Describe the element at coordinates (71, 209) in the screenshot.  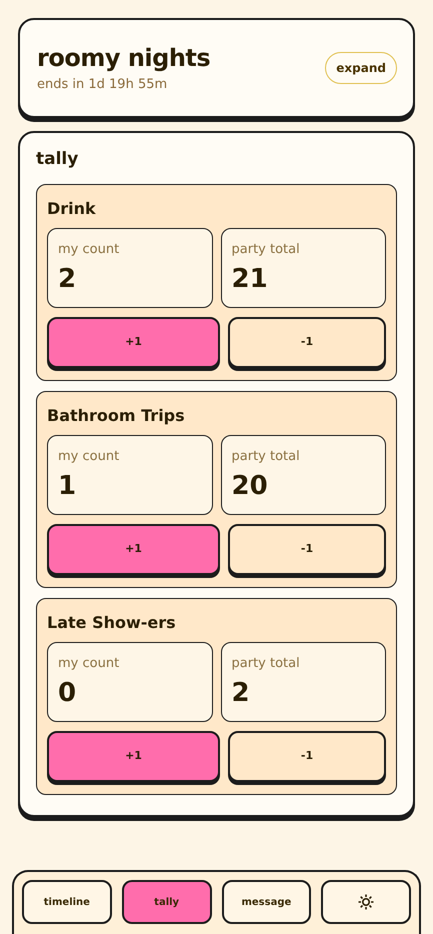
I see `category-title: Drink` at that location.